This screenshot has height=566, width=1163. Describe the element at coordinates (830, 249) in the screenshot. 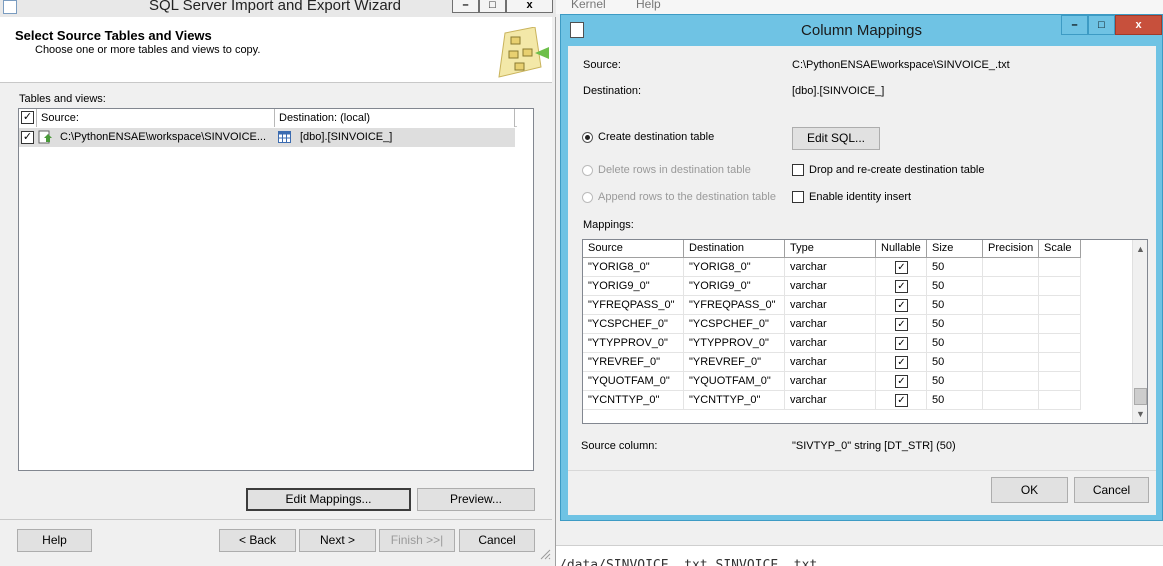

I see `col-header-type: Type` at that location.